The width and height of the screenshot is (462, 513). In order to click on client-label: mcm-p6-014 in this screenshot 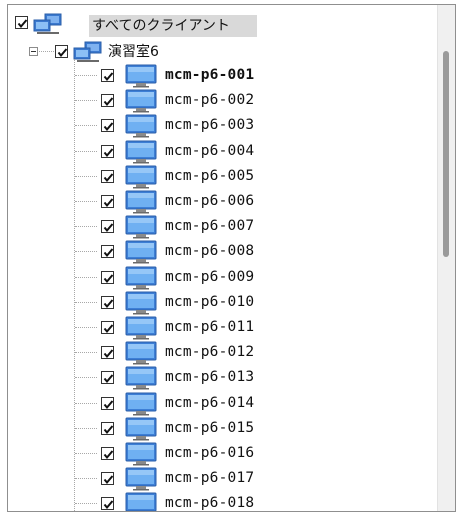, I will do `click(209, 403)`.